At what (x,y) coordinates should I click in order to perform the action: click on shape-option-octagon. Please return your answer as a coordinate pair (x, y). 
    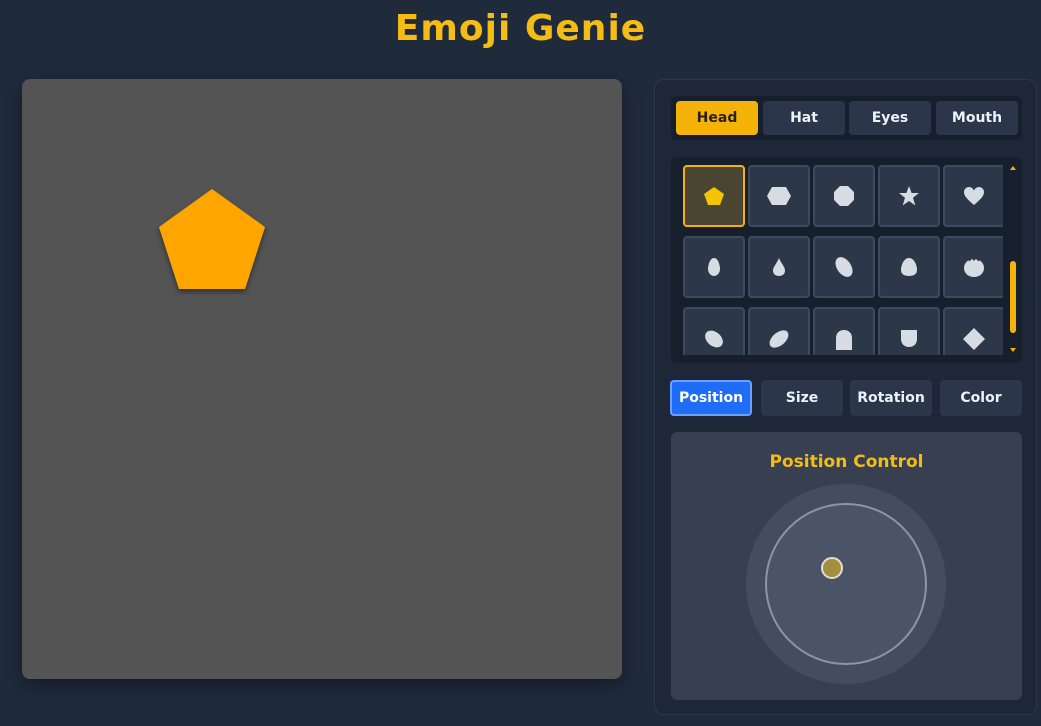
    Looking at the image, I should click on (844, 196).